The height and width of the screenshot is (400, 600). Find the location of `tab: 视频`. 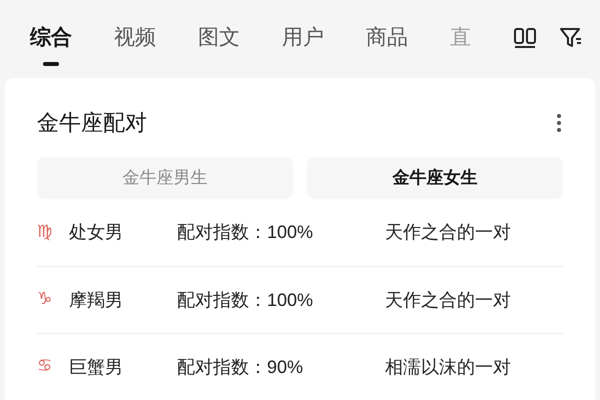

tab: 视频 is located at coordinates (135, 38).